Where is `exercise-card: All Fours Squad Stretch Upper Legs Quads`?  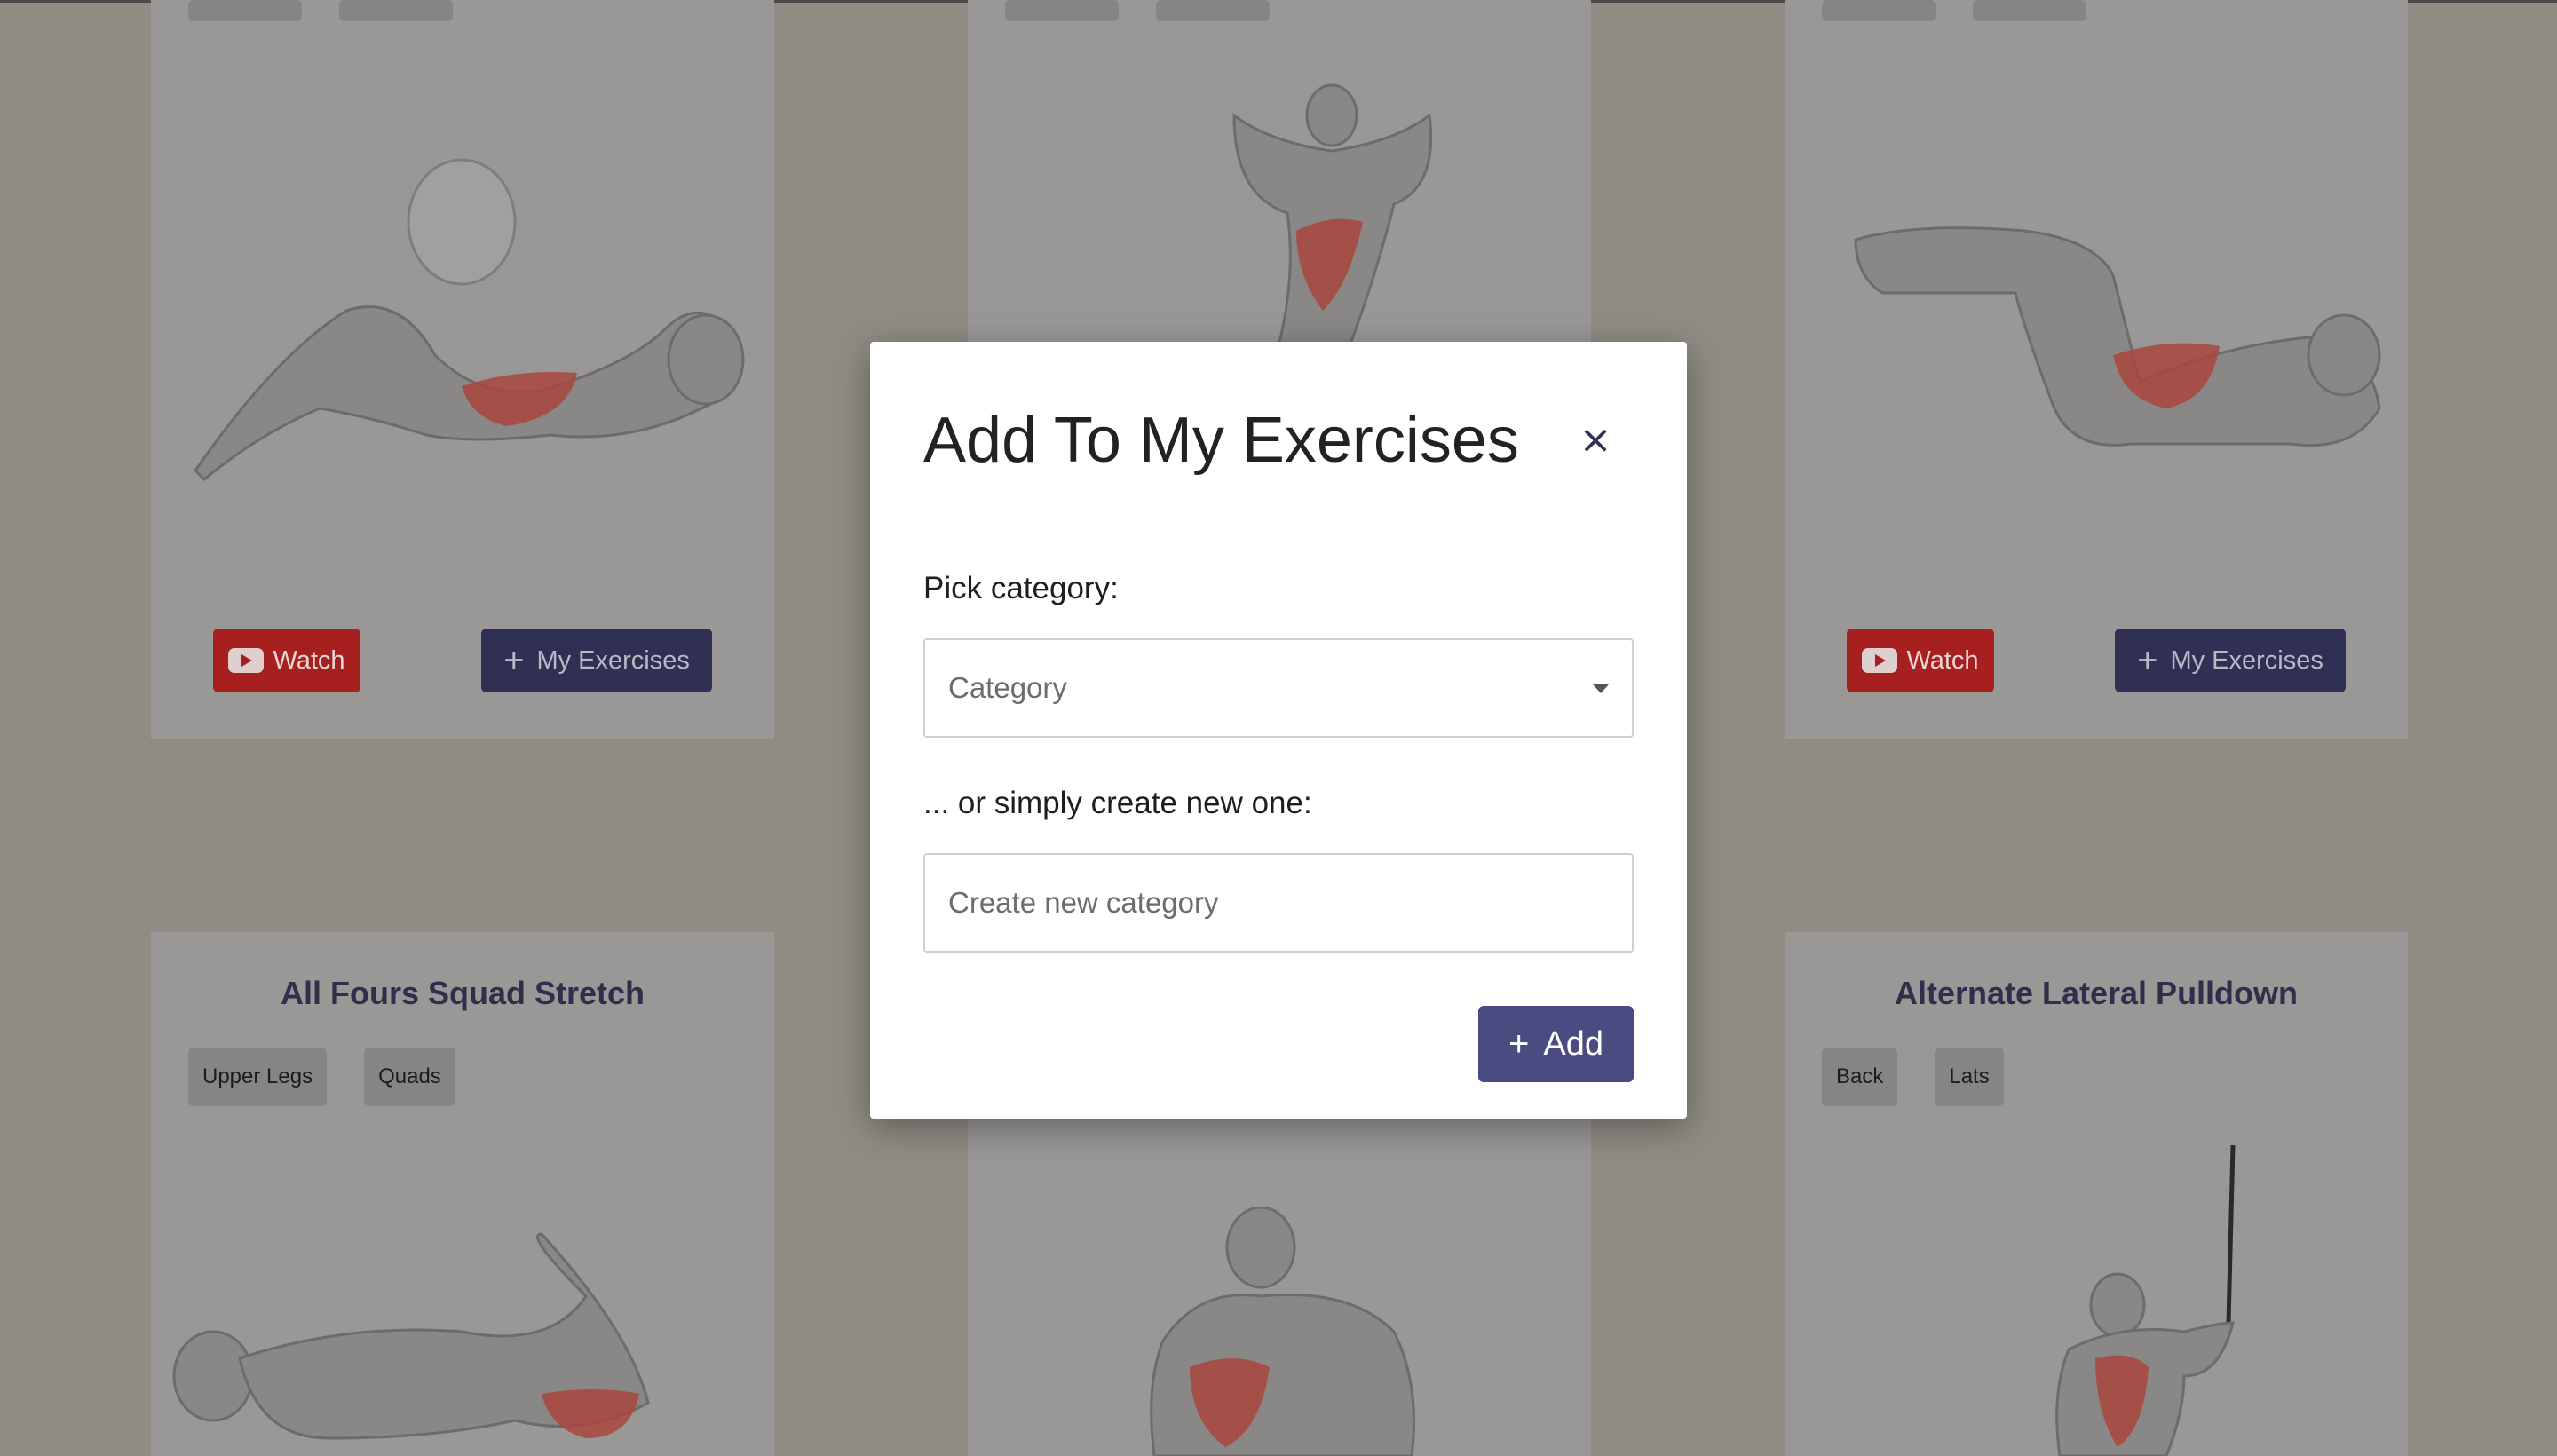 exercise-card: All Fours Squad Stretch Upper Legs Quads is located at coordinates (462, 1194).